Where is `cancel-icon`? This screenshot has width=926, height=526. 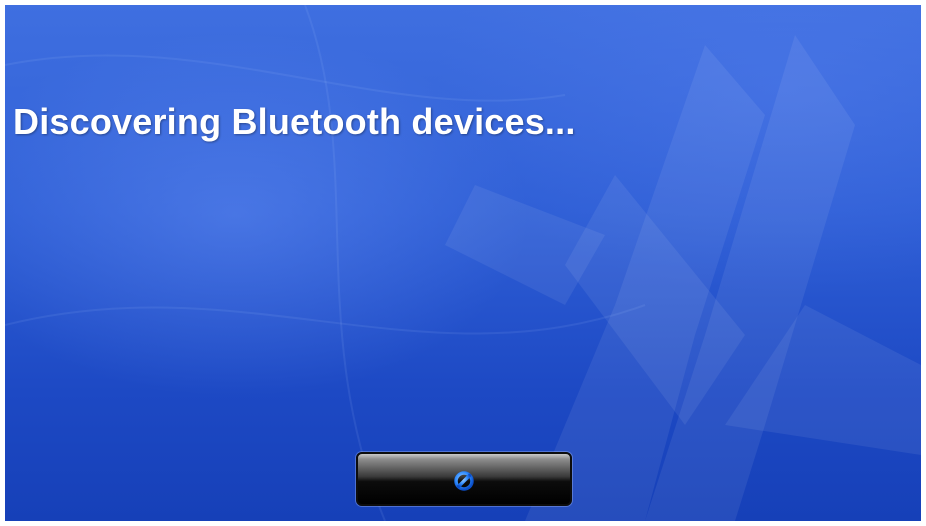 cancel-icon is located at coordinates (464, 481).